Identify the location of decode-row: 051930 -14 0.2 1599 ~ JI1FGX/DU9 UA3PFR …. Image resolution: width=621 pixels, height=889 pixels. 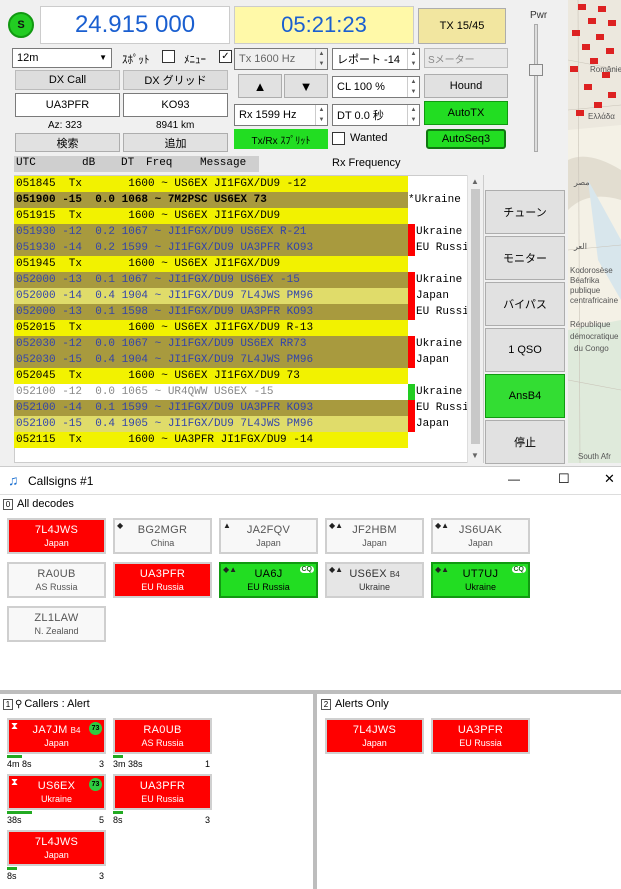
(211, 248).